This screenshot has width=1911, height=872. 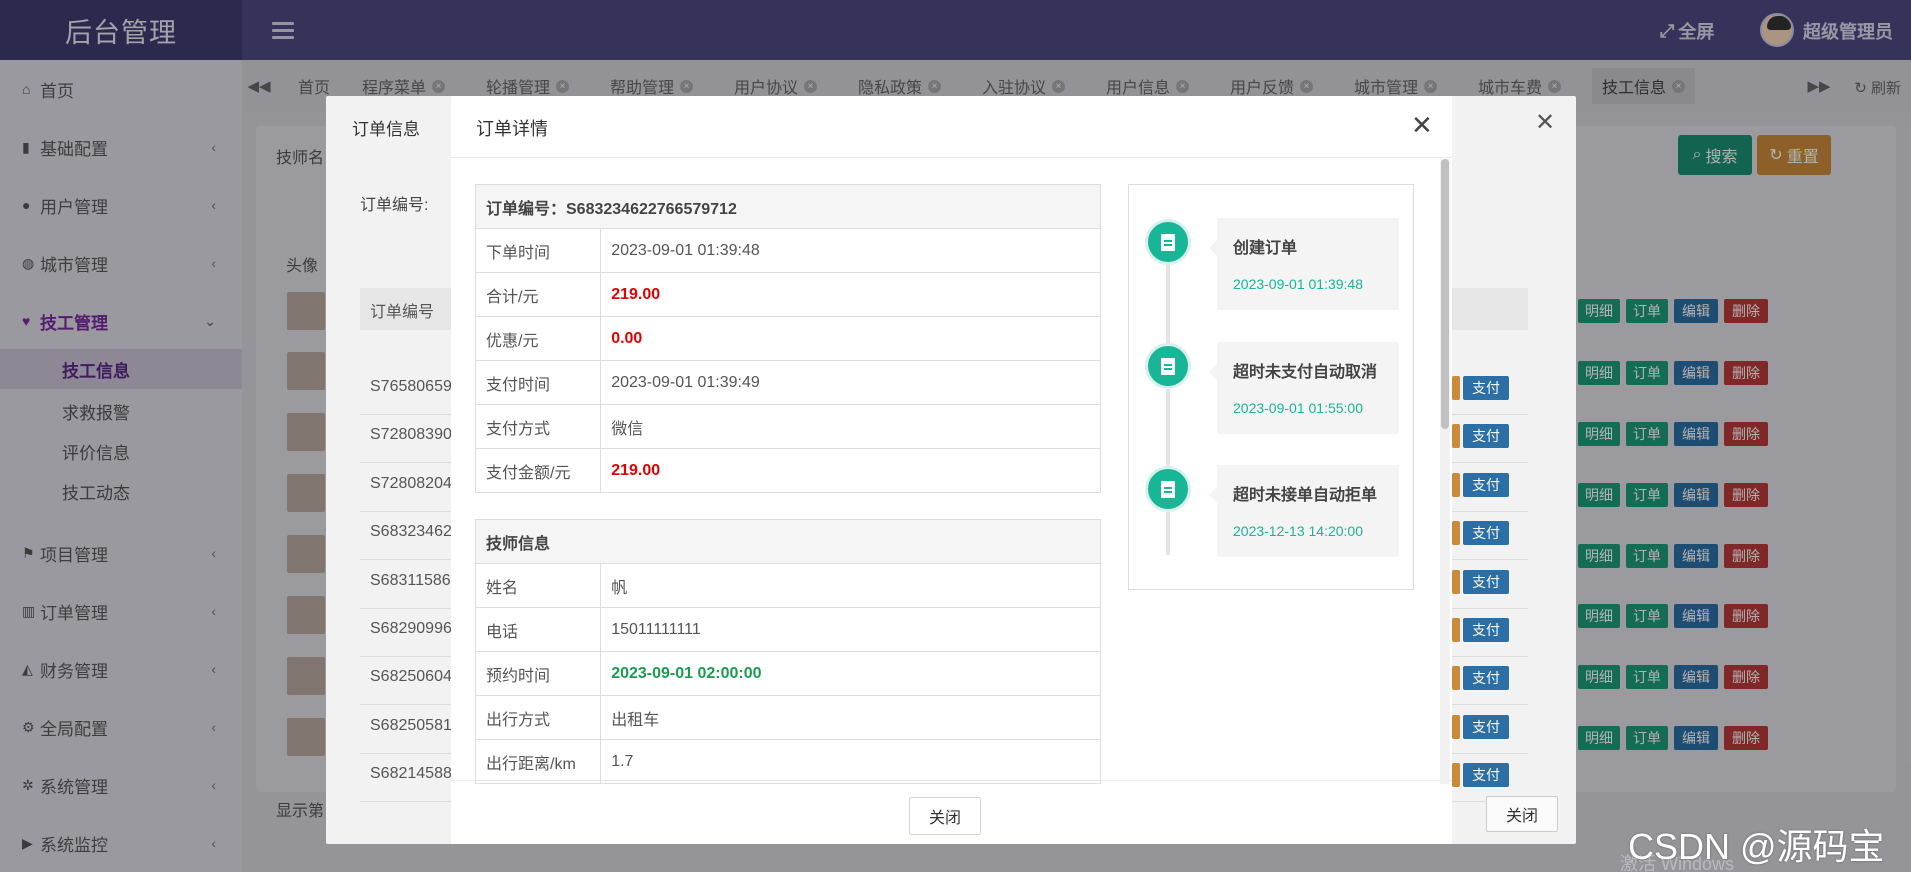 I want to click on order-no-filter-label: 订单编号:, so click(x=394, y=205).